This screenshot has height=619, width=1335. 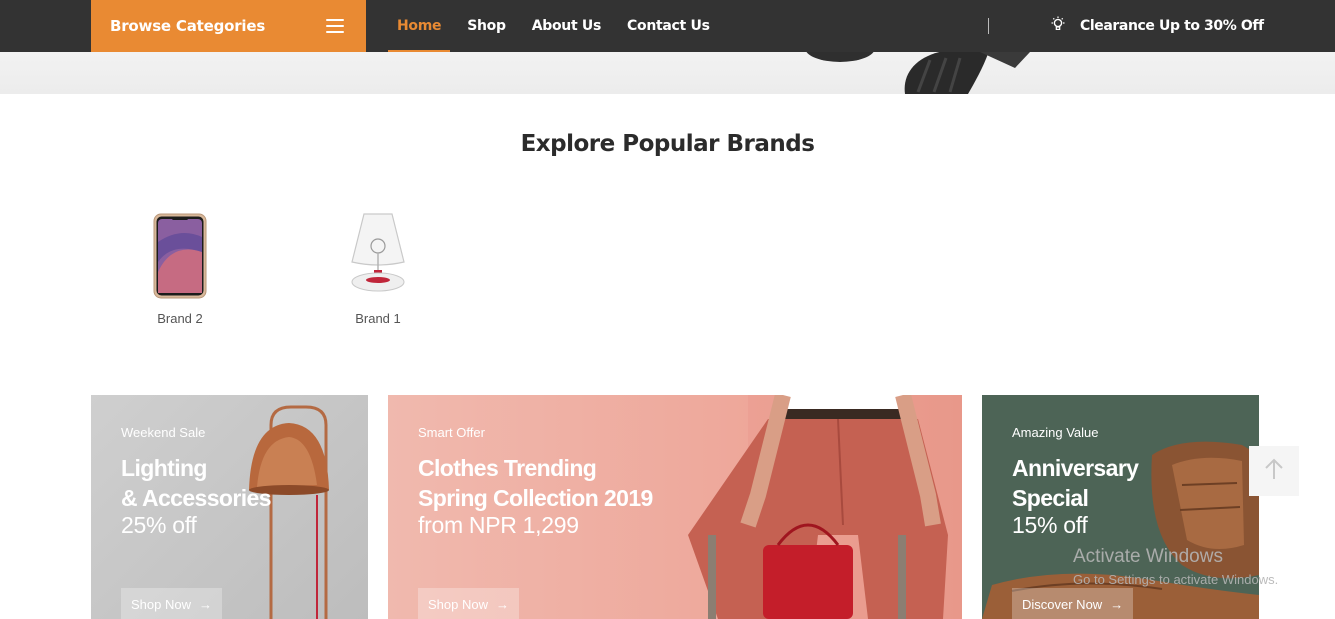 I want to click on lamp-icon, so click(x=378, y=252).